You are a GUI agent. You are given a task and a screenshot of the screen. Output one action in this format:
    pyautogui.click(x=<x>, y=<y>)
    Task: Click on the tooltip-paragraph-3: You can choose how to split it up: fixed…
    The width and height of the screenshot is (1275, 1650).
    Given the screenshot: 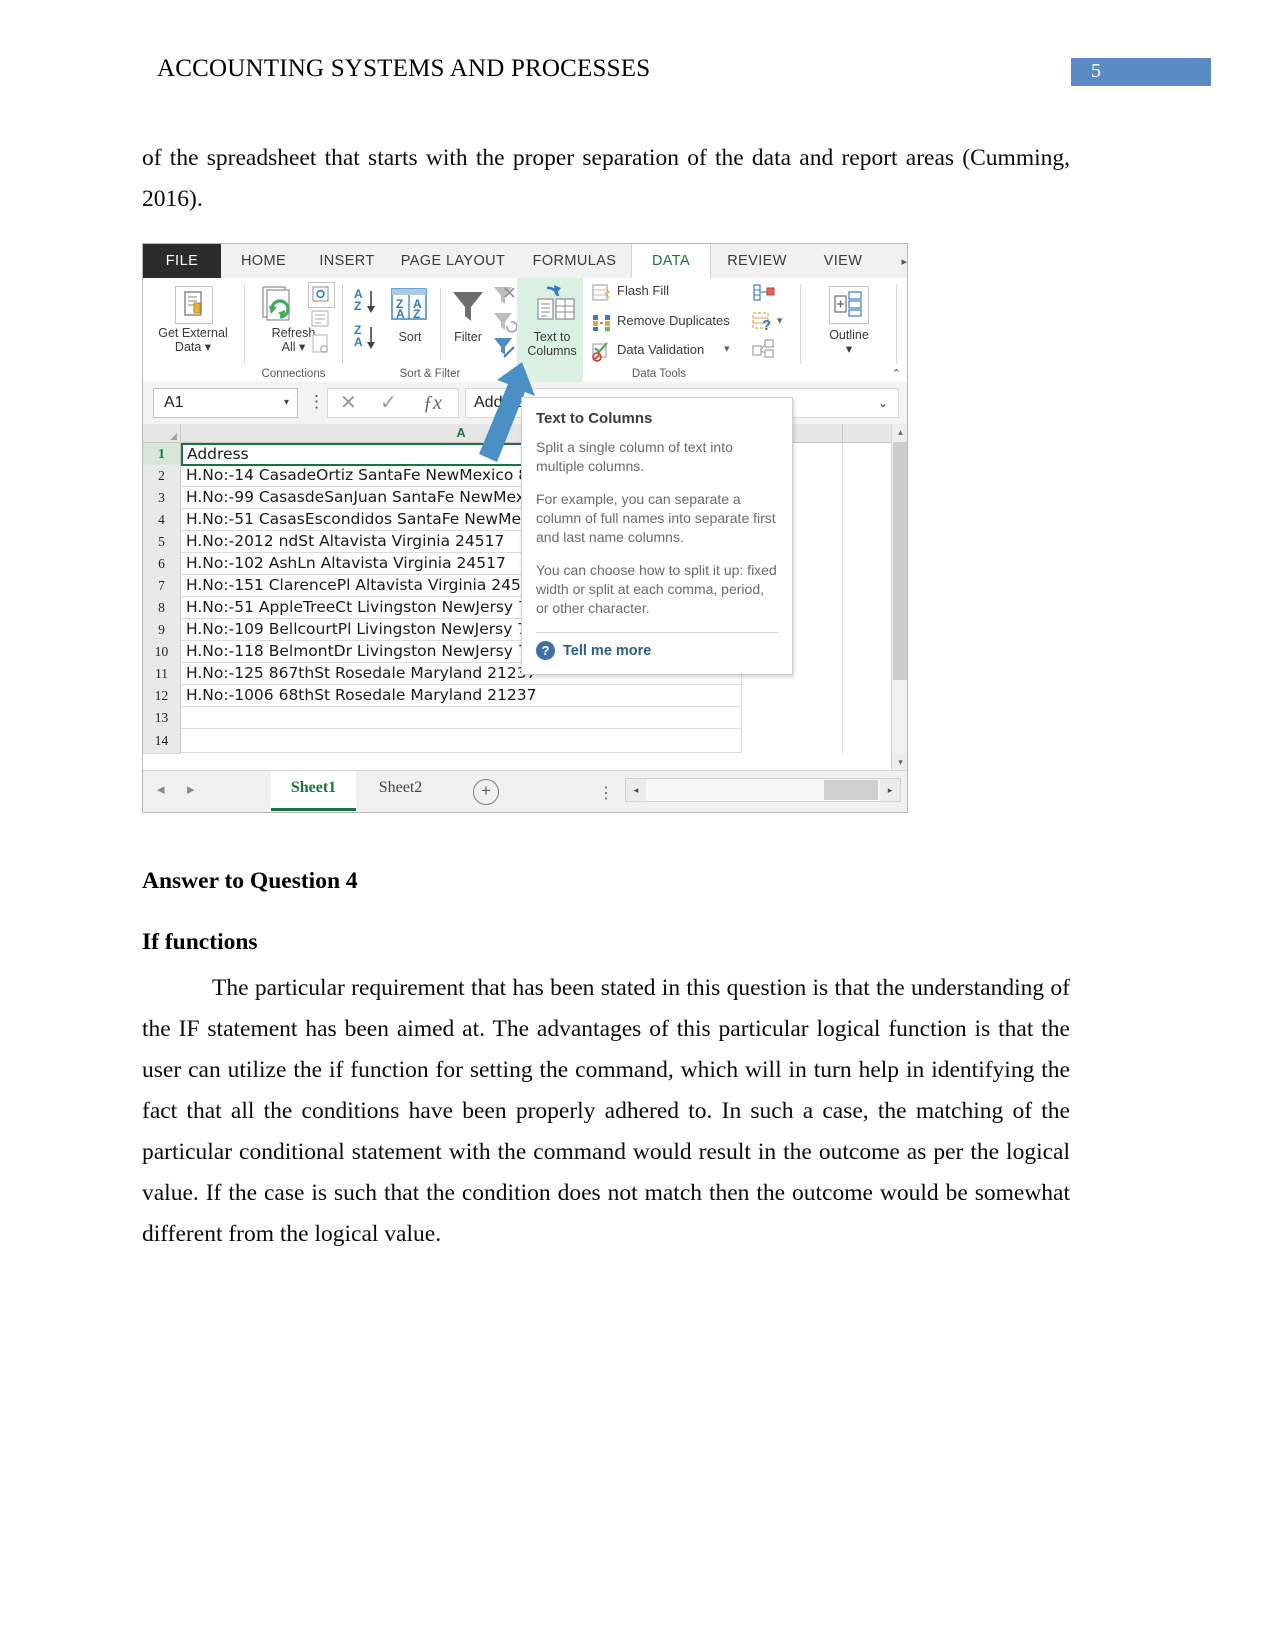 What is the action you would take?
    pyautogui.click(x=656, y=589)
    